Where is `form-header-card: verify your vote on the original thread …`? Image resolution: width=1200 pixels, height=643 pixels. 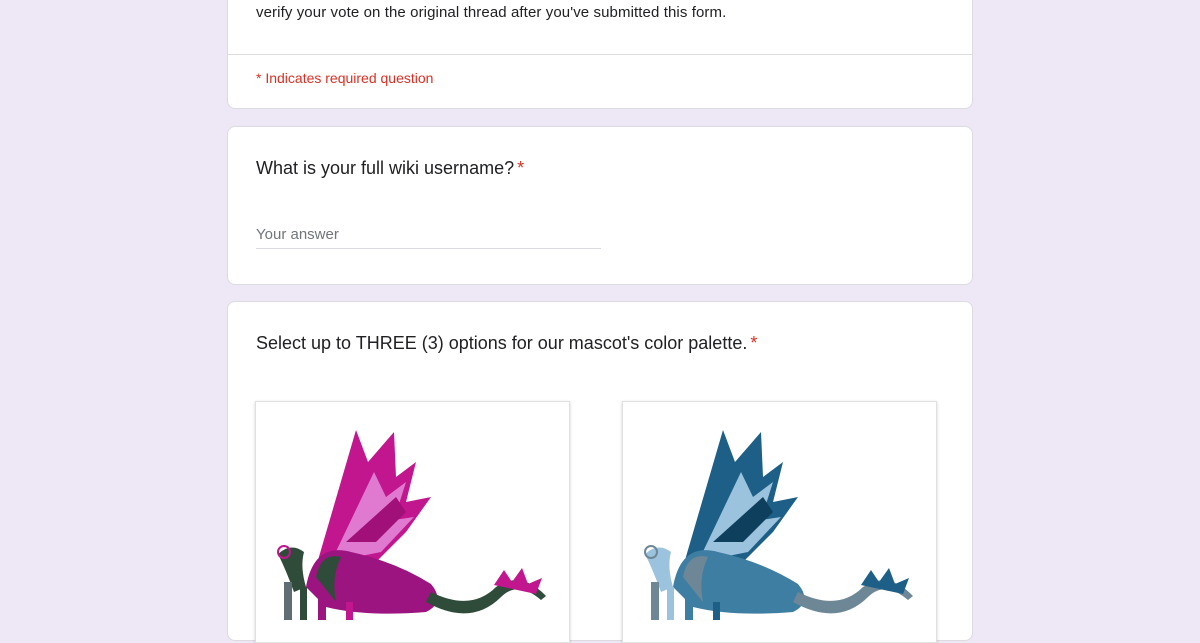
form-header-card: verify your vote on the original thread … is located at coordinates (600, 54).